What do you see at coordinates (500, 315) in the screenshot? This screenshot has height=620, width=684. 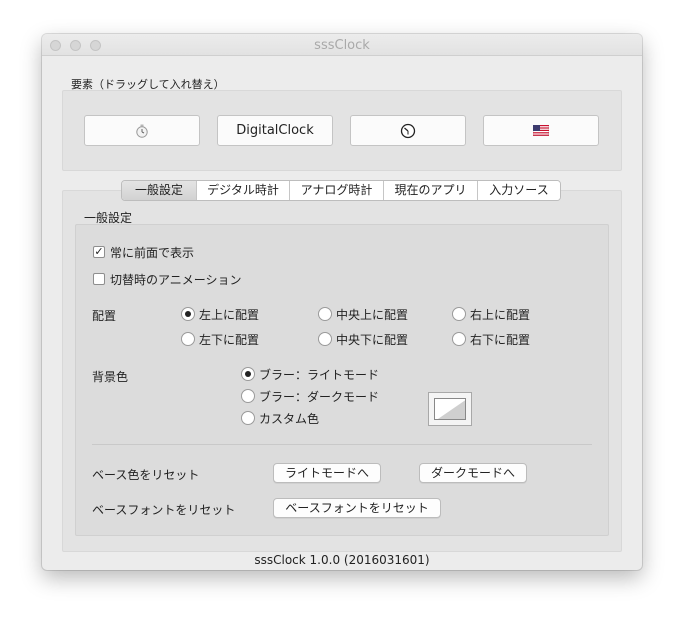 I see `radio-top-right-label: 右上に配置` at bounding box center [500, 315].